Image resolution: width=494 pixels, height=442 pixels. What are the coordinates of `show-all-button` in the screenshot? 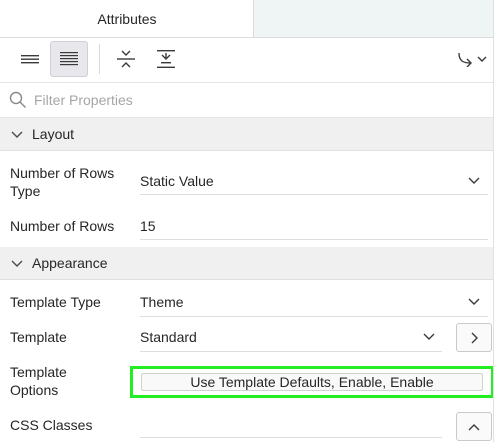 It's located at (69, 59).